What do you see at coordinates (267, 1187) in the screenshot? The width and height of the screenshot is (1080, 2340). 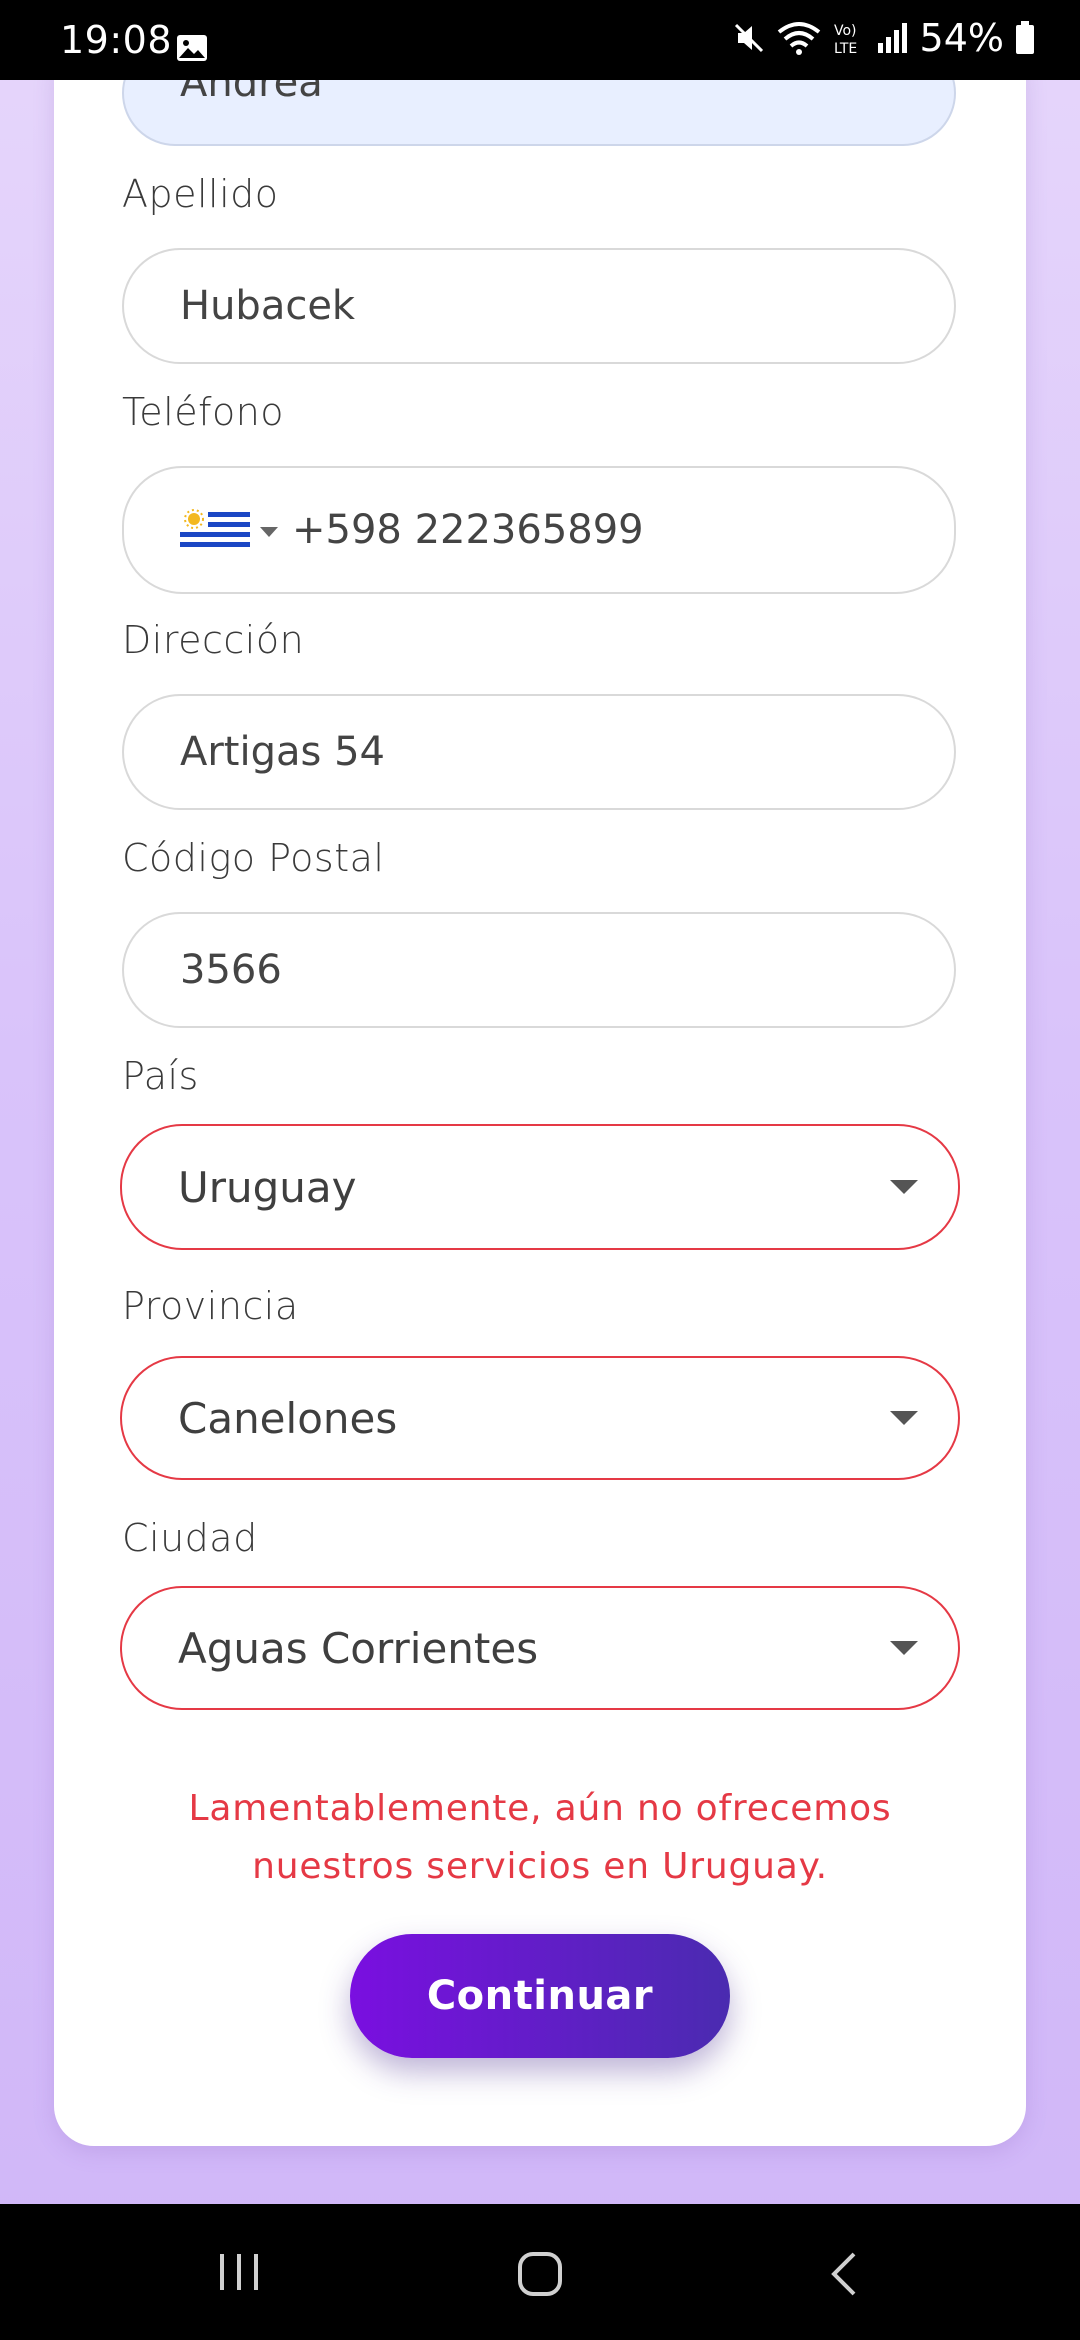 I see `country-value: Uruguay` at bounding box center [267, 1187].